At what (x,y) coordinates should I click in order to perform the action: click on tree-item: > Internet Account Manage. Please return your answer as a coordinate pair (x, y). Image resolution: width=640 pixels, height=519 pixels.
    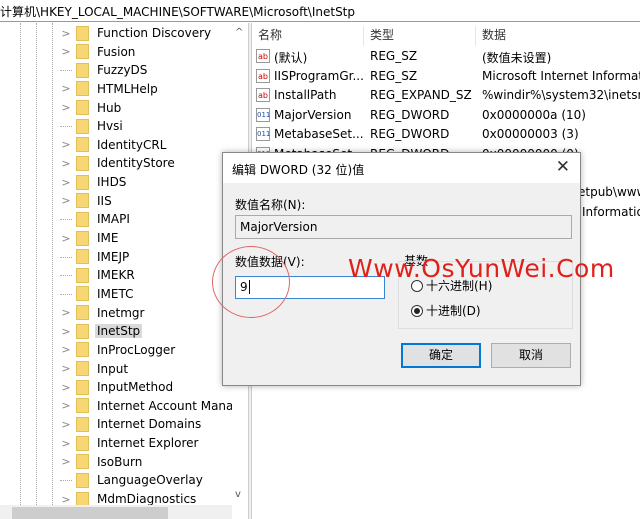
    Looking at the image, I should click on (154, 406).